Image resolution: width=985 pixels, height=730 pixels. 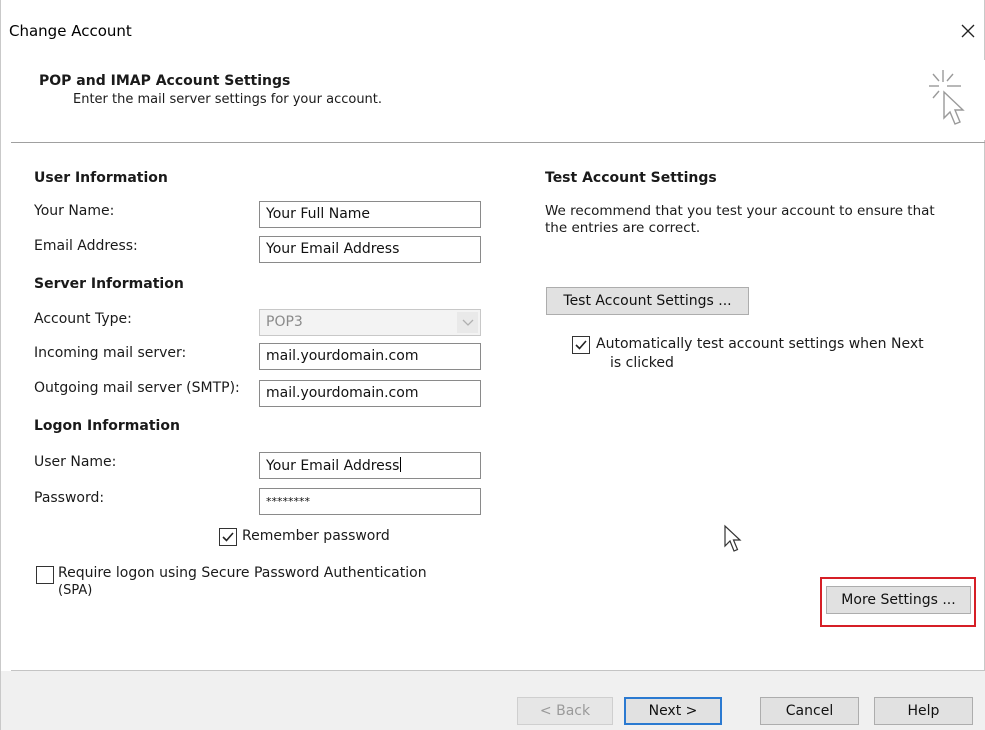 What do you see at coordinates (642, 363) in the screenshot?
I see `auto-test-label-line2: is clicked` at bounding box center [642, 363].